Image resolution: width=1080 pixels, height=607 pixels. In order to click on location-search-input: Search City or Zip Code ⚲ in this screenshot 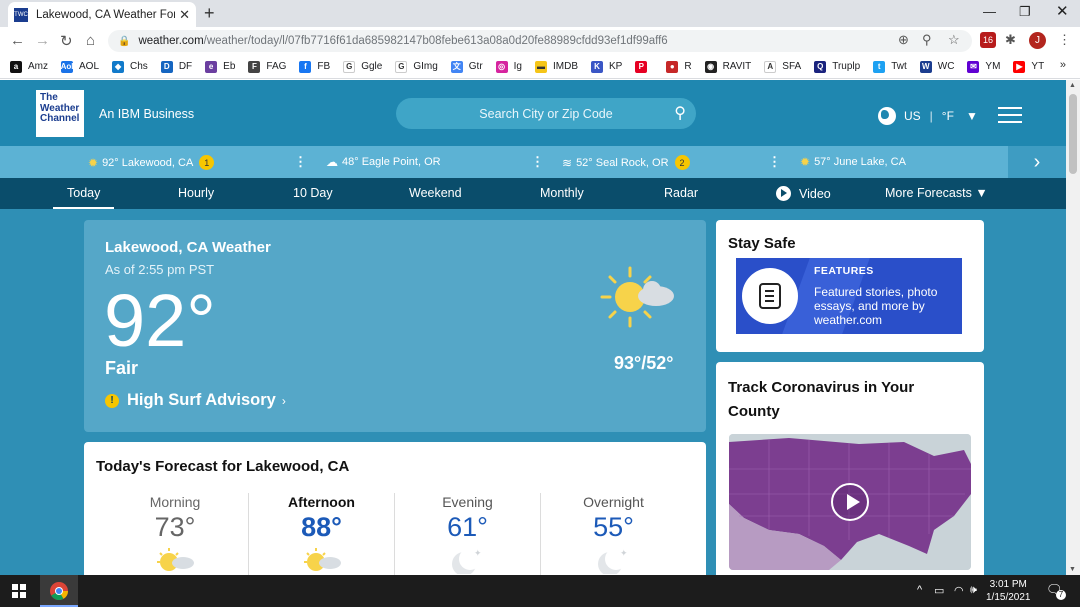, I will do `click(546, 113)`.